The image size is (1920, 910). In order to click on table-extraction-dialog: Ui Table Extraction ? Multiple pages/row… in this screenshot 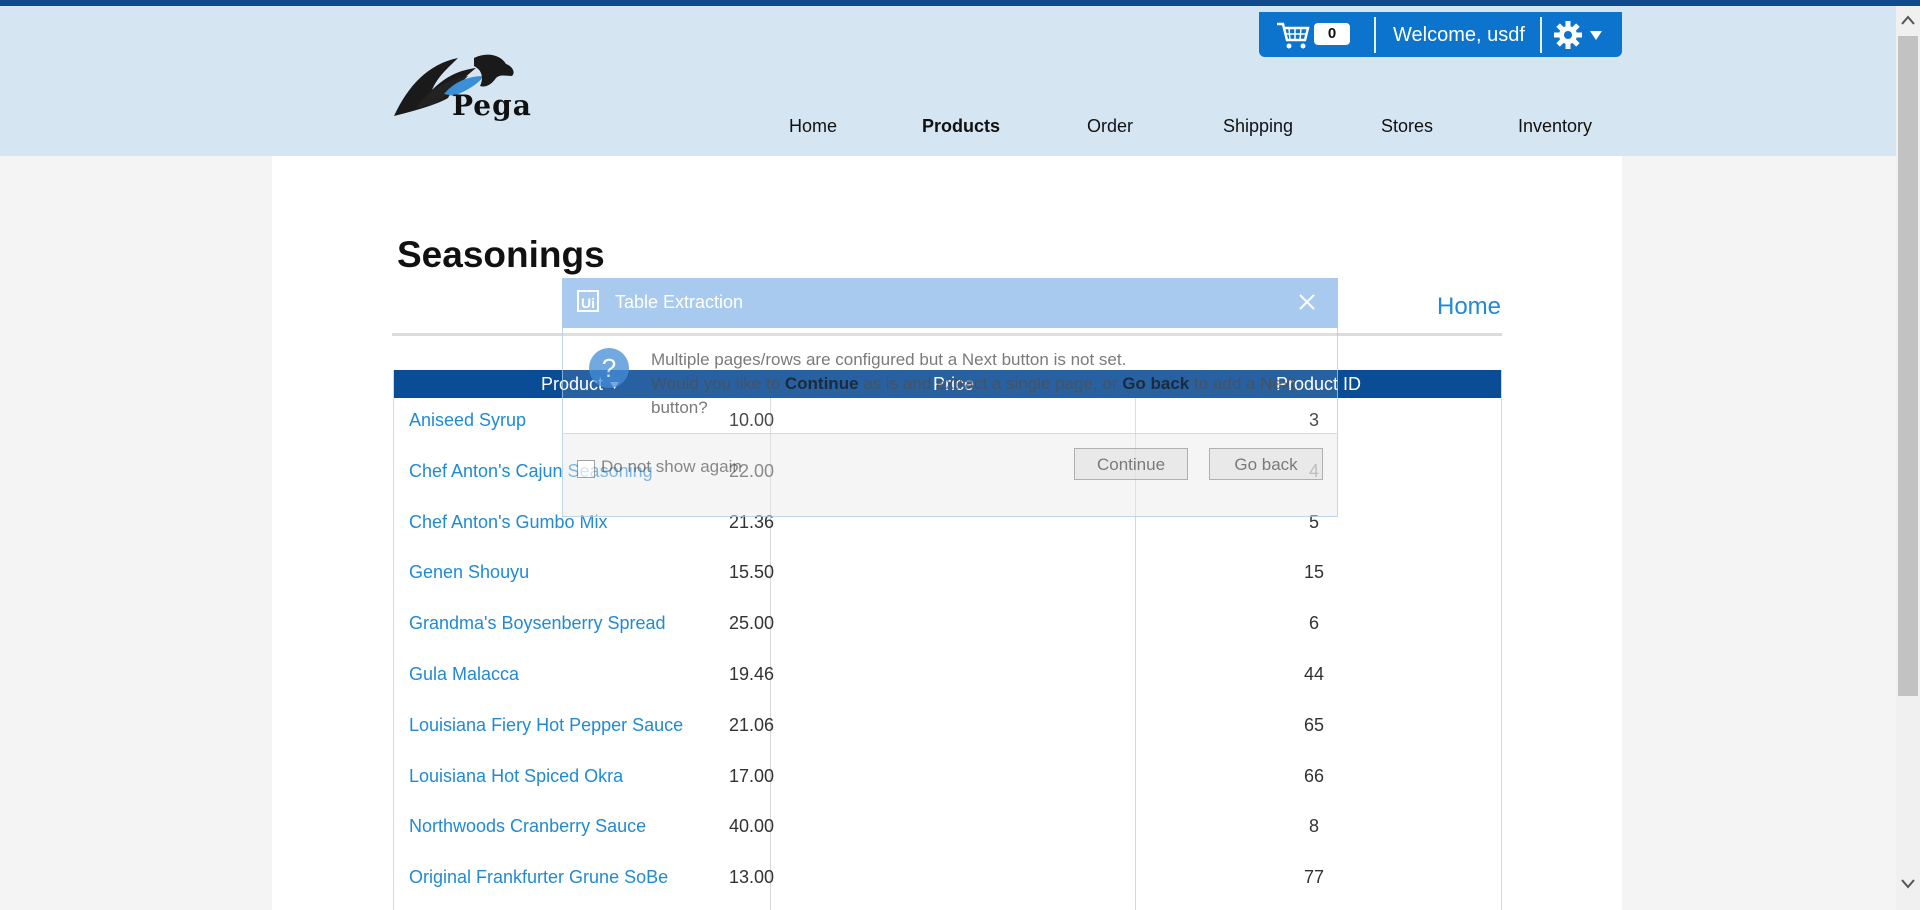, I will do `click(950, 397)`.